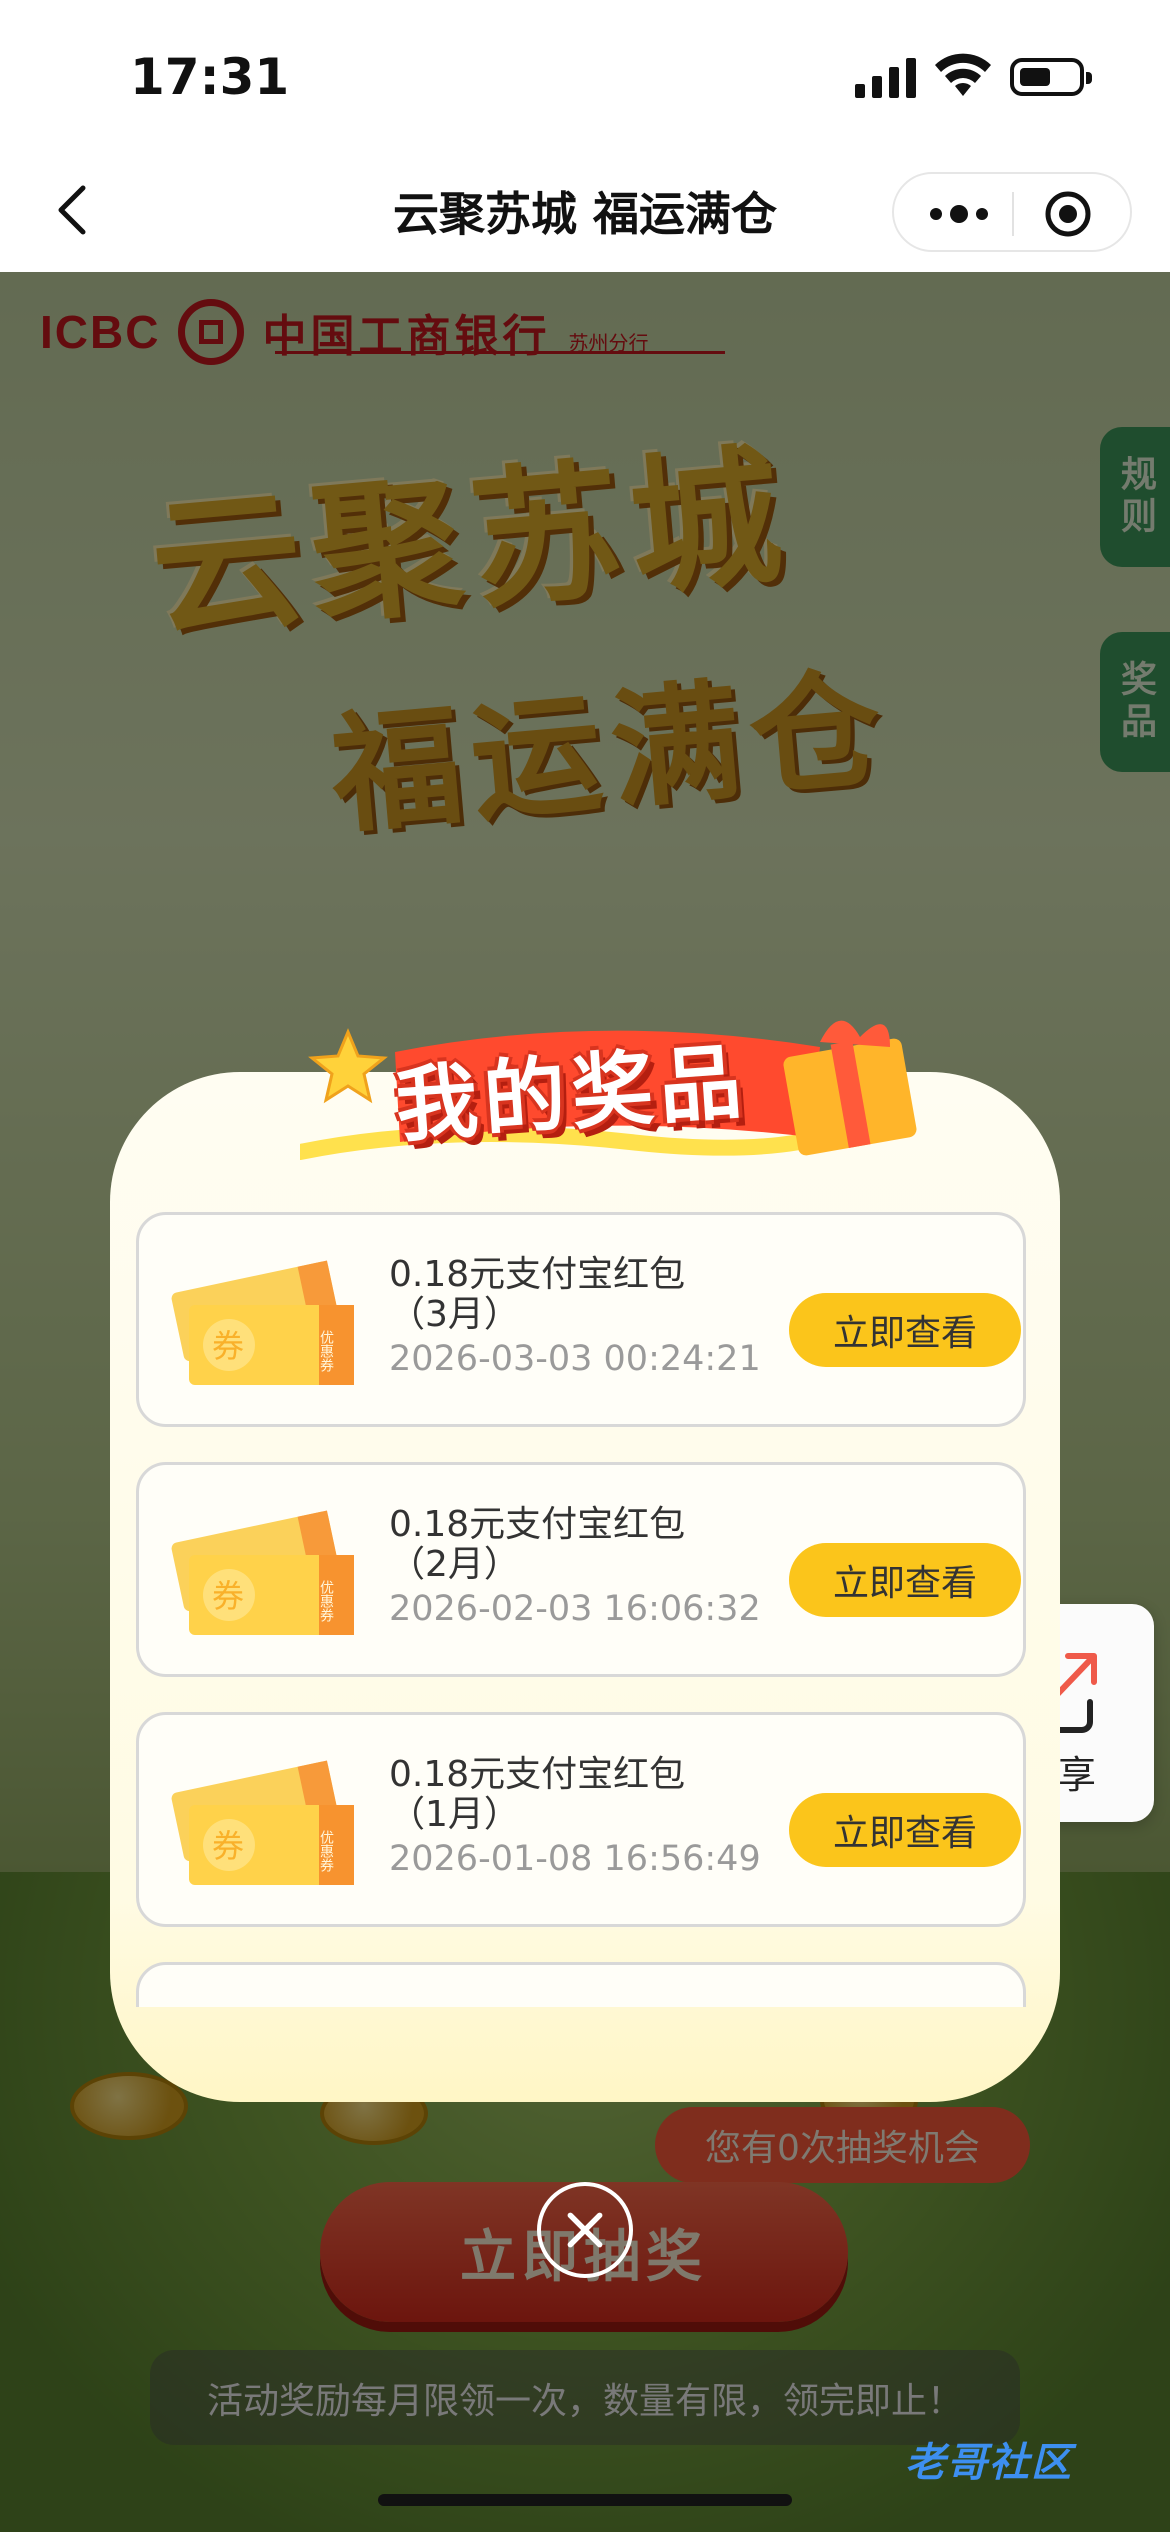 Image resolution: width=1170 pixels, height=2532 pixels. What do you see at coordinates (585, 211) in the screenshot?
I see `nav-bar: 云聚苏城 福运满仓` at bounding box center [585, 211].